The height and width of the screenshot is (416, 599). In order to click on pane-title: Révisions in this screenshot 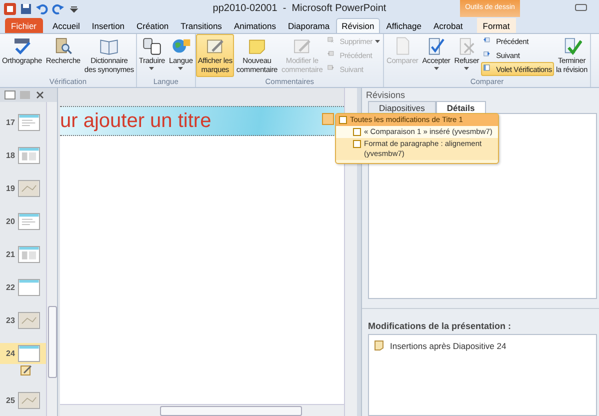, I will do `click(385, 94)`.